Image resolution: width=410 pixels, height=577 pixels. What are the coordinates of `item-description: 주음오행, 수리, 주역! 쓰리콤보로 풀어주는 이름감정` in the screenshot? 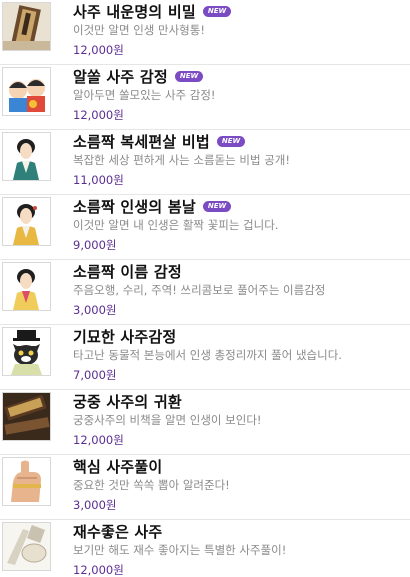 It's located at (199, 290).